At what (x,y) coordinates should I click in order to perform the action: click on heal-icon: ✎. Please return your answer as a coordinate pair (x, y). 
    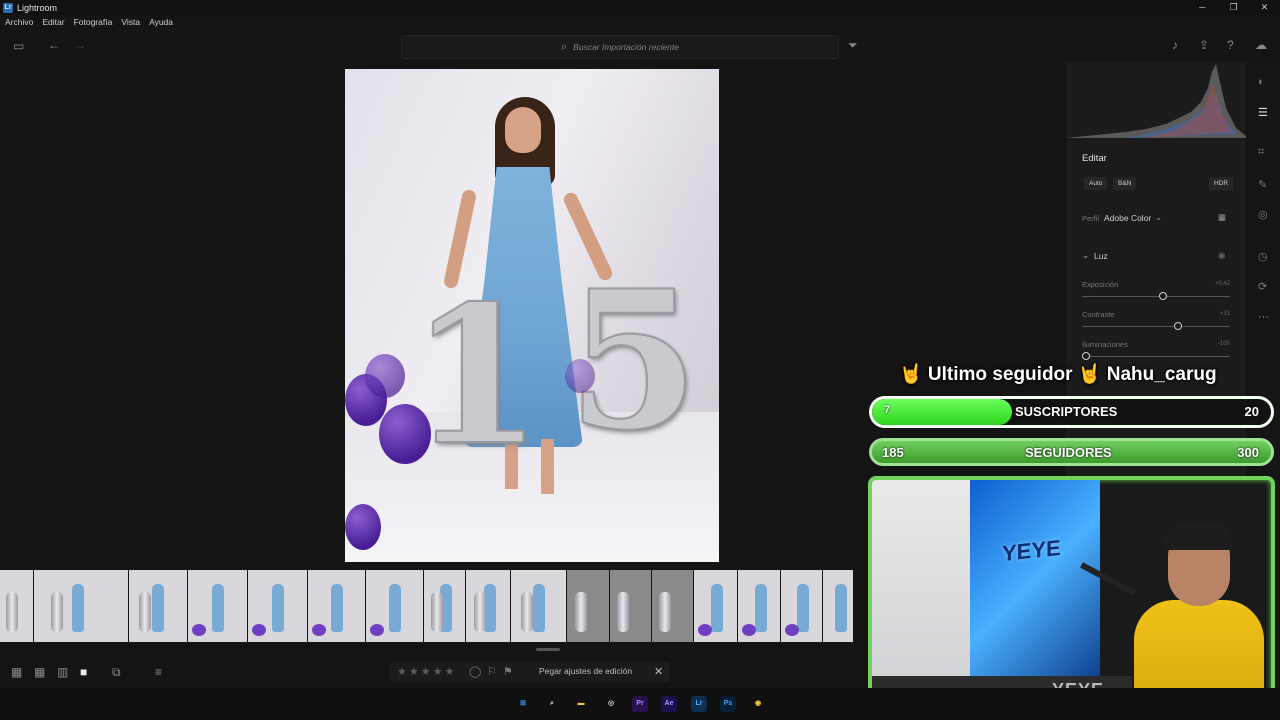
    Looking at the image, I should click on (1262, 184).